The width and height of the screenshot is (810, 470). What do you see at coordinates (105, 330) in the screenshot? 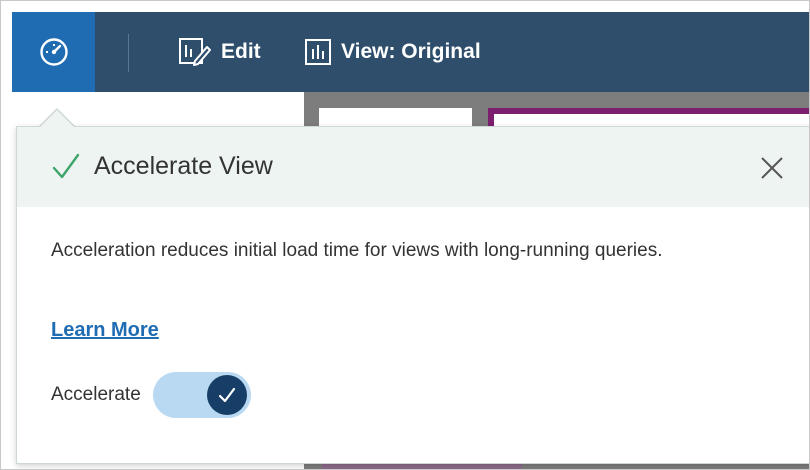
I see `learn-more-link: Learn More` at bounding box center [105, 330].